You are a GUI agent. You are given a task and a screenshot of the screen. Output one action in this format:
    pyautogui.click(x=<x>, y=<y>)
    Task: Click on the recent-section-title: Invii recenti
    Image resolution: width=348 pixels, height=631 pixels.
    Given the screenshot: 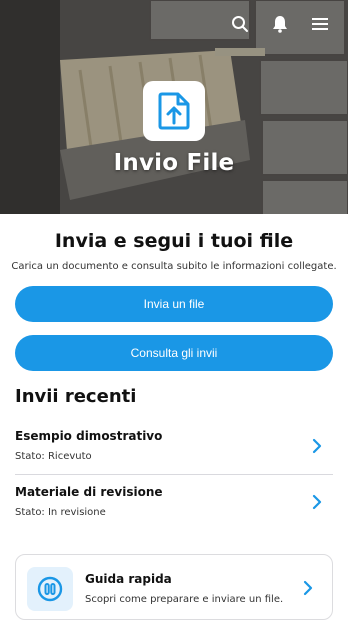 What is the action you would take?
    pyautogui.click(x=76, y=396)
    